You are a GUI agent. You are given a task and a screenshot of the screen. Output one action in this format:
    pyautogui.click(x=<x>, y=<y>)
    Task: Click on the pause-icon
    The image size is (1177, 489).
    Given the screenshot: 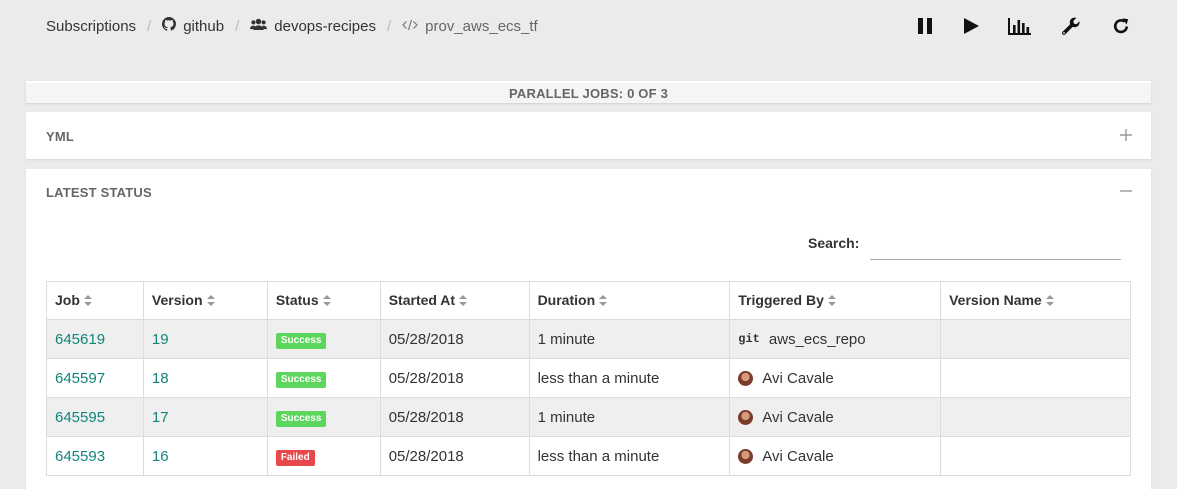 What is the action you would take?
    pyautogui.click(x=925, y=26)
    